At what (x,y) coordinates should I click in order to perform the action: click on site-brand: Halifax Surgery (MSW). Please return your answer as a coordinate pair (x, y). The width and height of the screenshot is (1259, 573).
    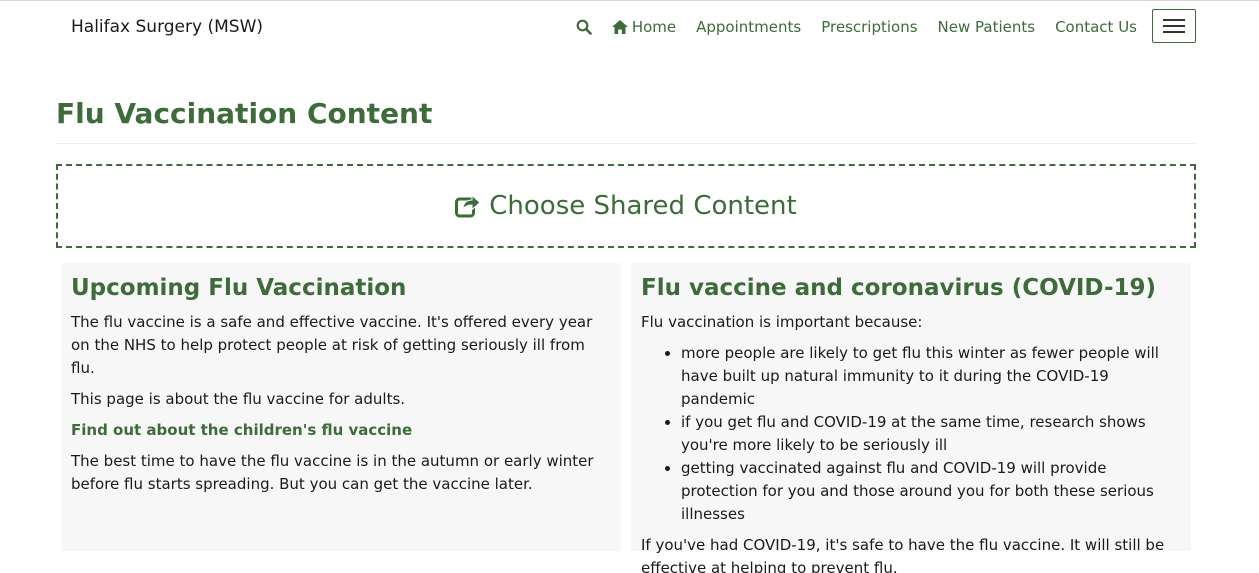
    Looking at the image, I should click on (167, 27).